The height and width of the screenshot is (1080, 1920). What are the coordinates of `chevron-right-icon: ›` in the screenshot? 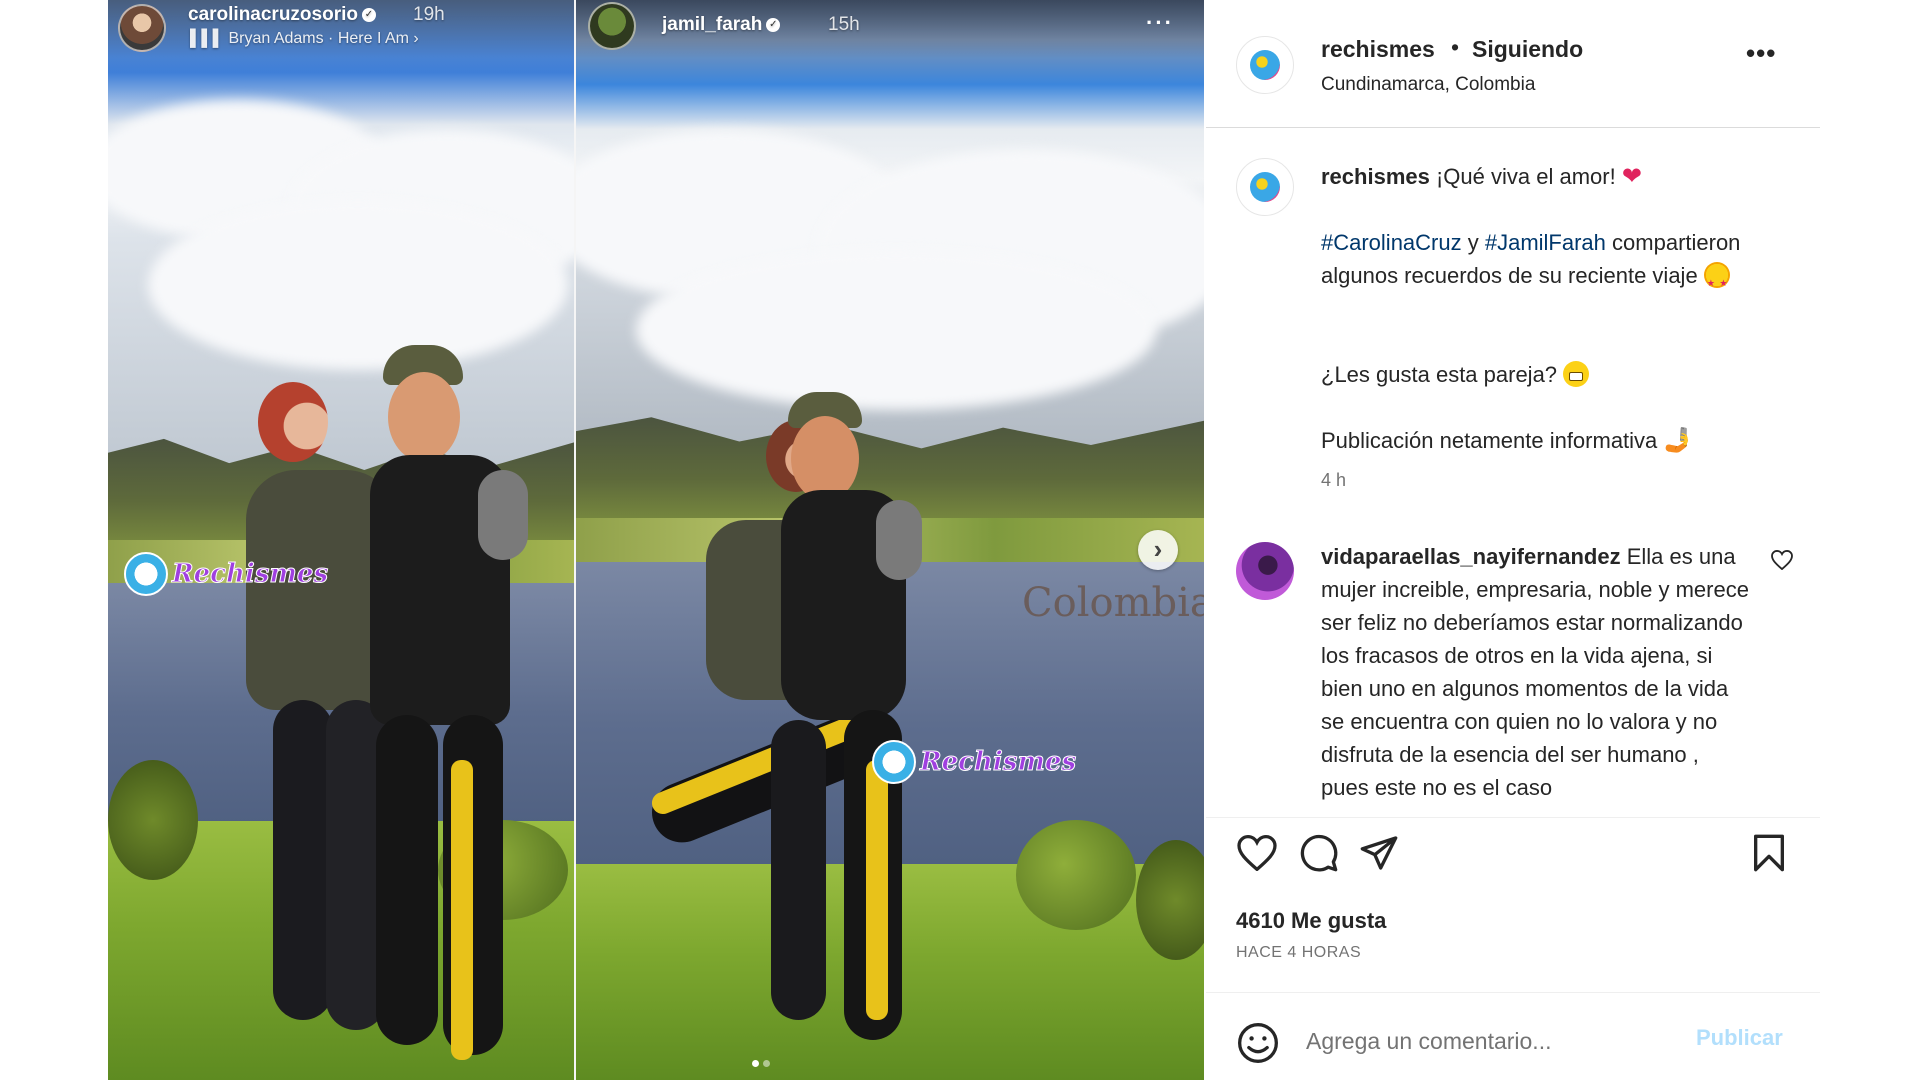 It's located at (1158, 550).